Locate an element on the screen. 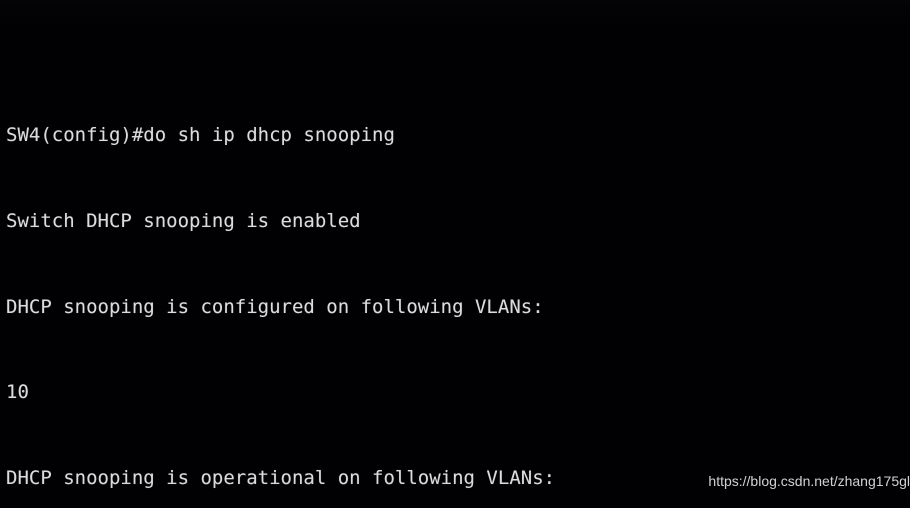  terminal-line-partial is located at coordinates (458, 49).